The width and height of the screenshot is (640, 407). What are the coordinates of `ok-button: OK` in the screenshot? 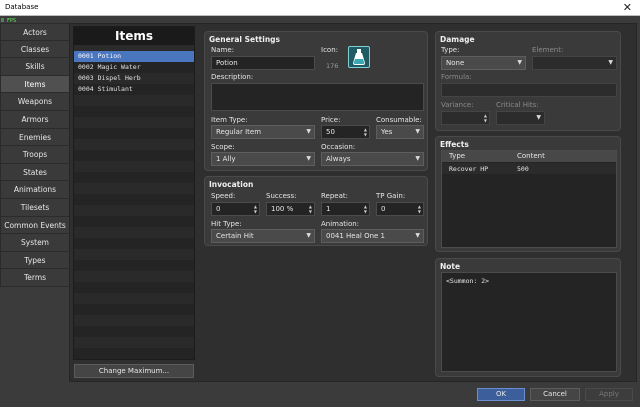 It's located at (501, 394).